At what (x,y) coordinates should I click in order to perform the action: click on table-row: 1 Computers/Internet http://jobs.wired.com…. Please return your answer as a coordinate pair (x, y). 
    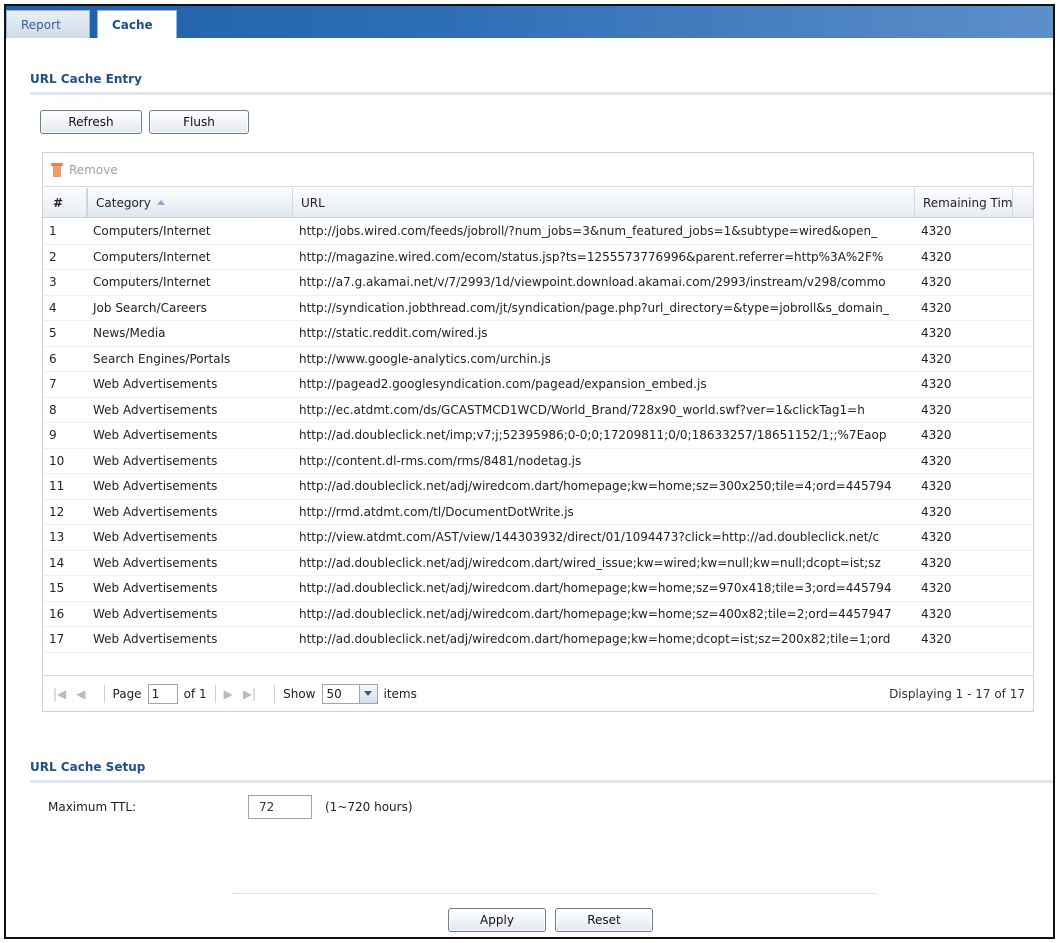
    Looking at the image, I should click on (538, 232).